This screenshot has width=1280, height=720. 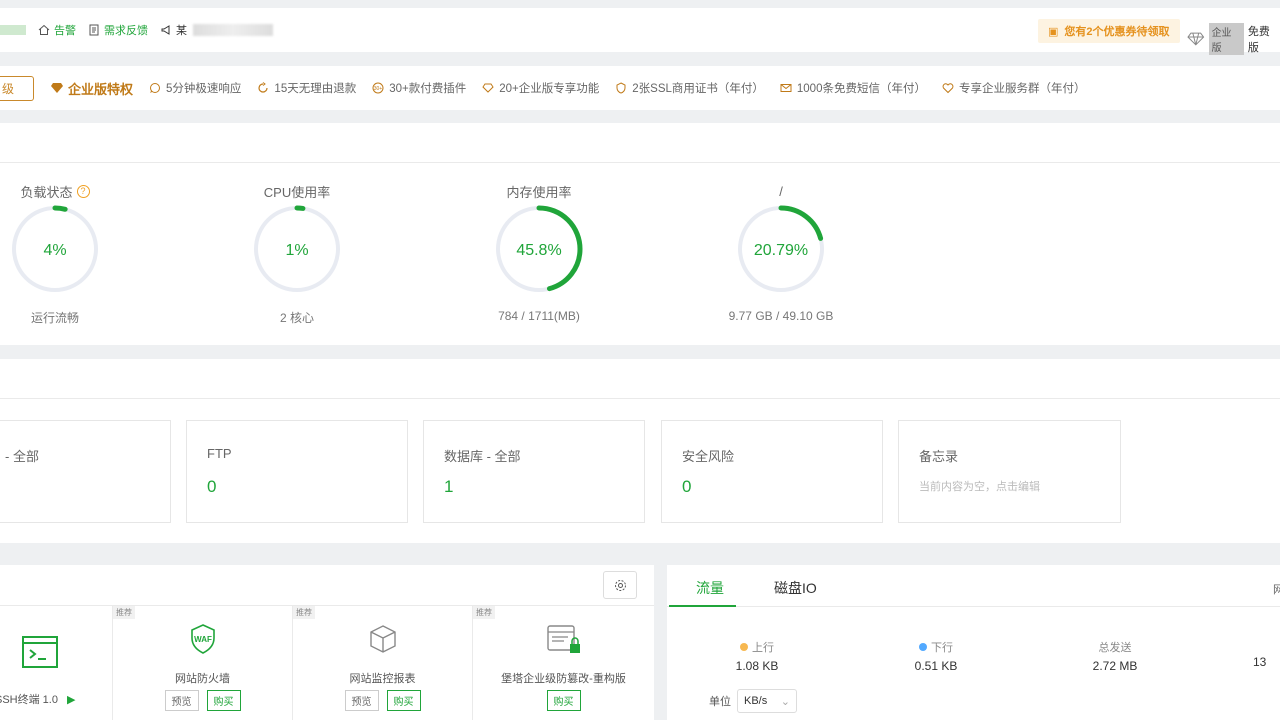 I want to click on gear-icon, so click(x=620, y=585).